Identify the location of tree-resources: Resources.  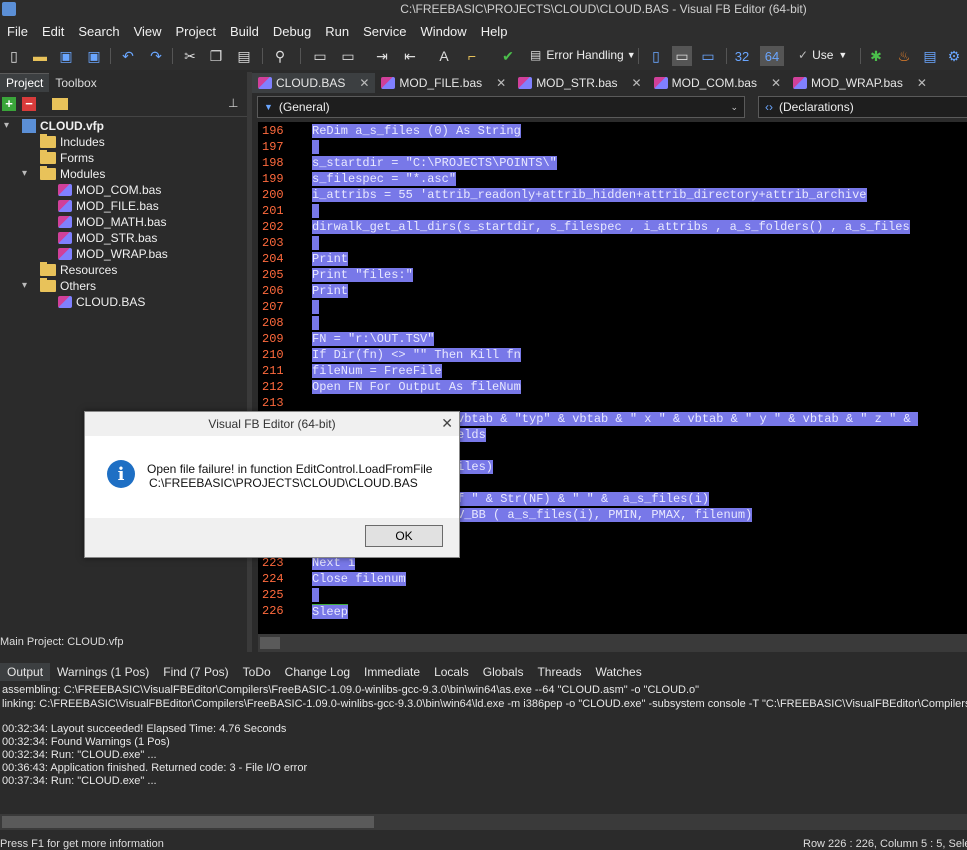
(78, 270).